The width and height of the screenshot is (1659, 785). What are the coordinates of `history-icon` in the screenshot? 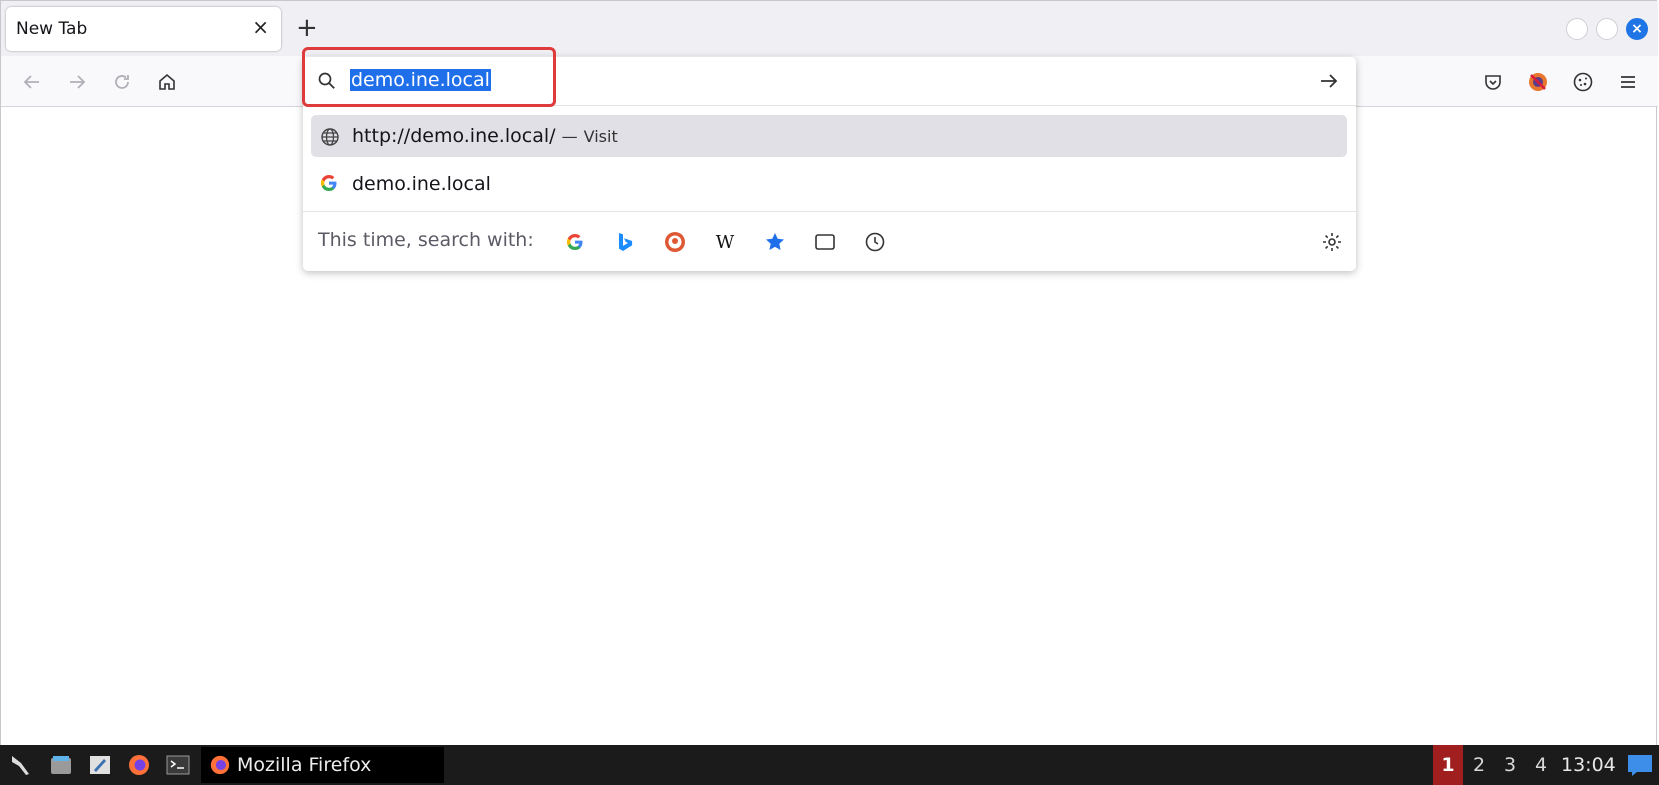 It's located at (875, 242).